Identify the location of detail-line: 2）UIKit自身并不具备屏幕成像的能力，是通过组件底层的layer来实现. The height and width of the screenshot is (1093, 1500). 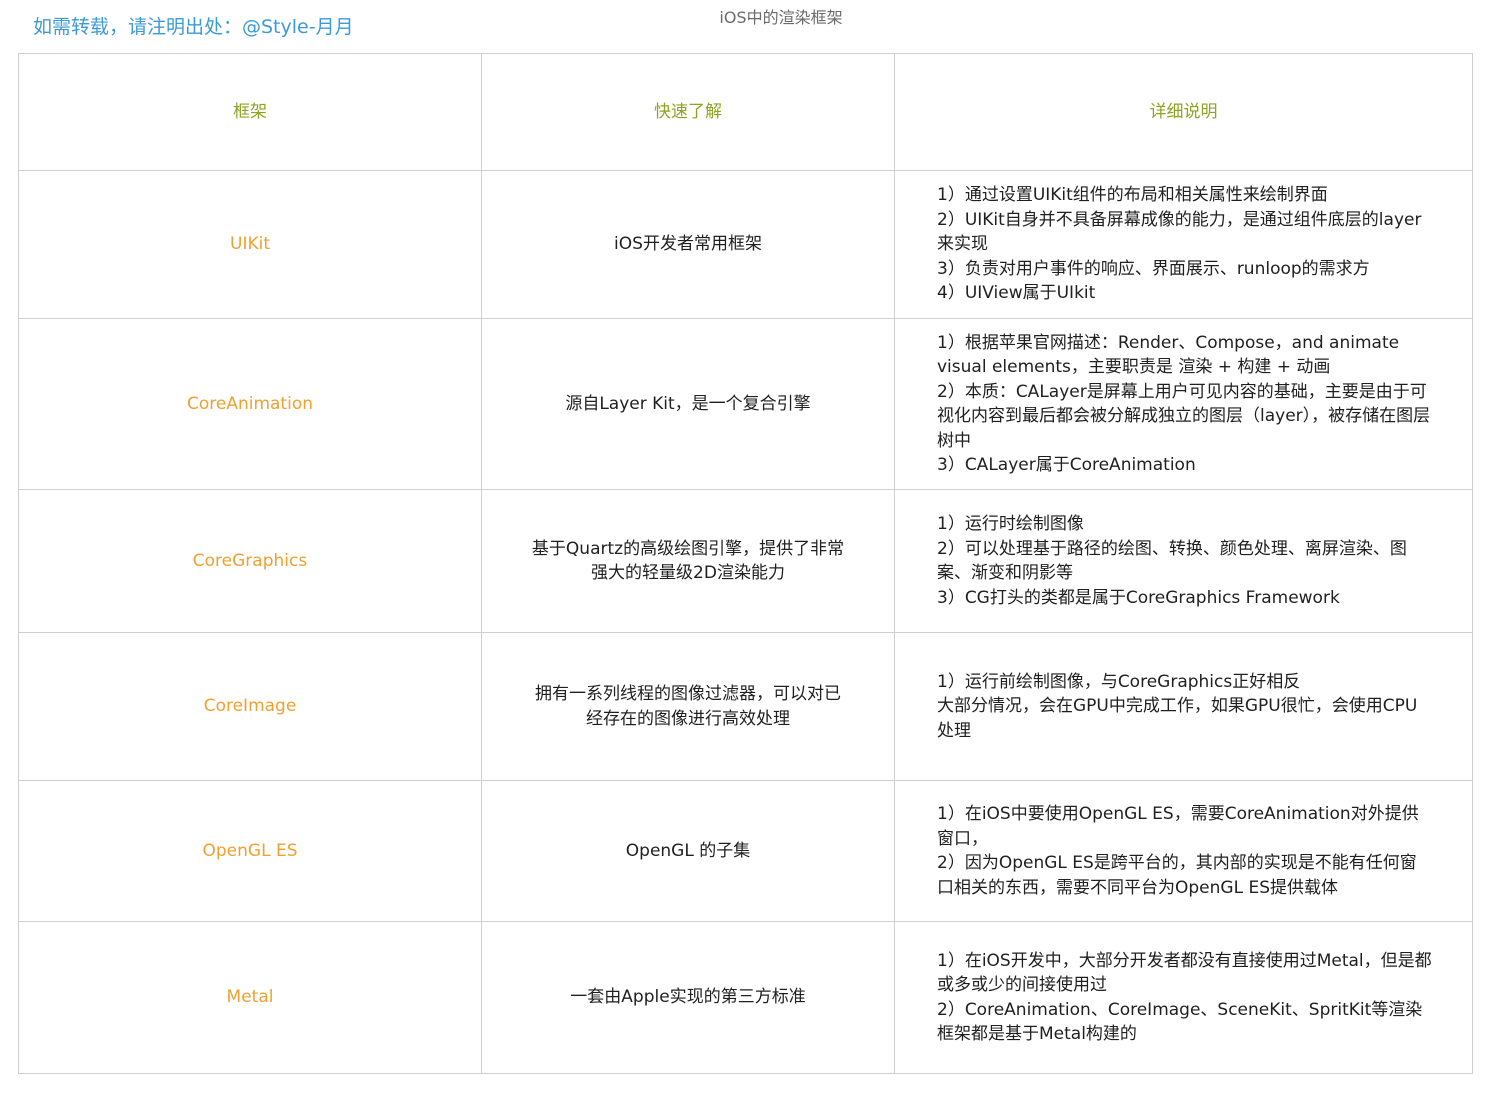
(1179, 232).